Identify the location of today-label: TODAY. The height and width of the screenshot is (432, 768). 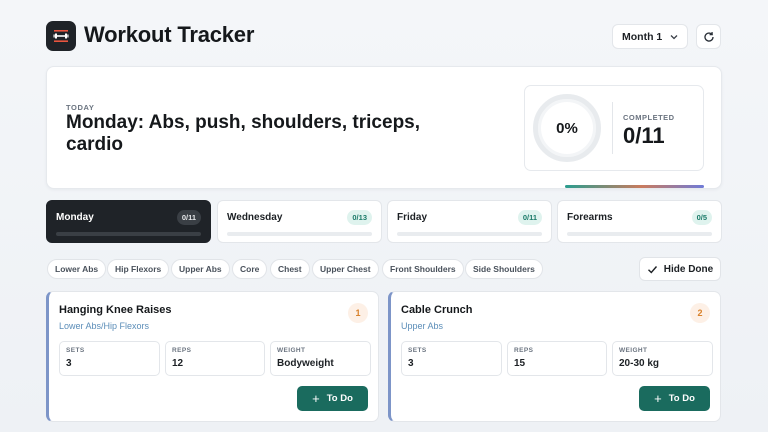
(80, 107).